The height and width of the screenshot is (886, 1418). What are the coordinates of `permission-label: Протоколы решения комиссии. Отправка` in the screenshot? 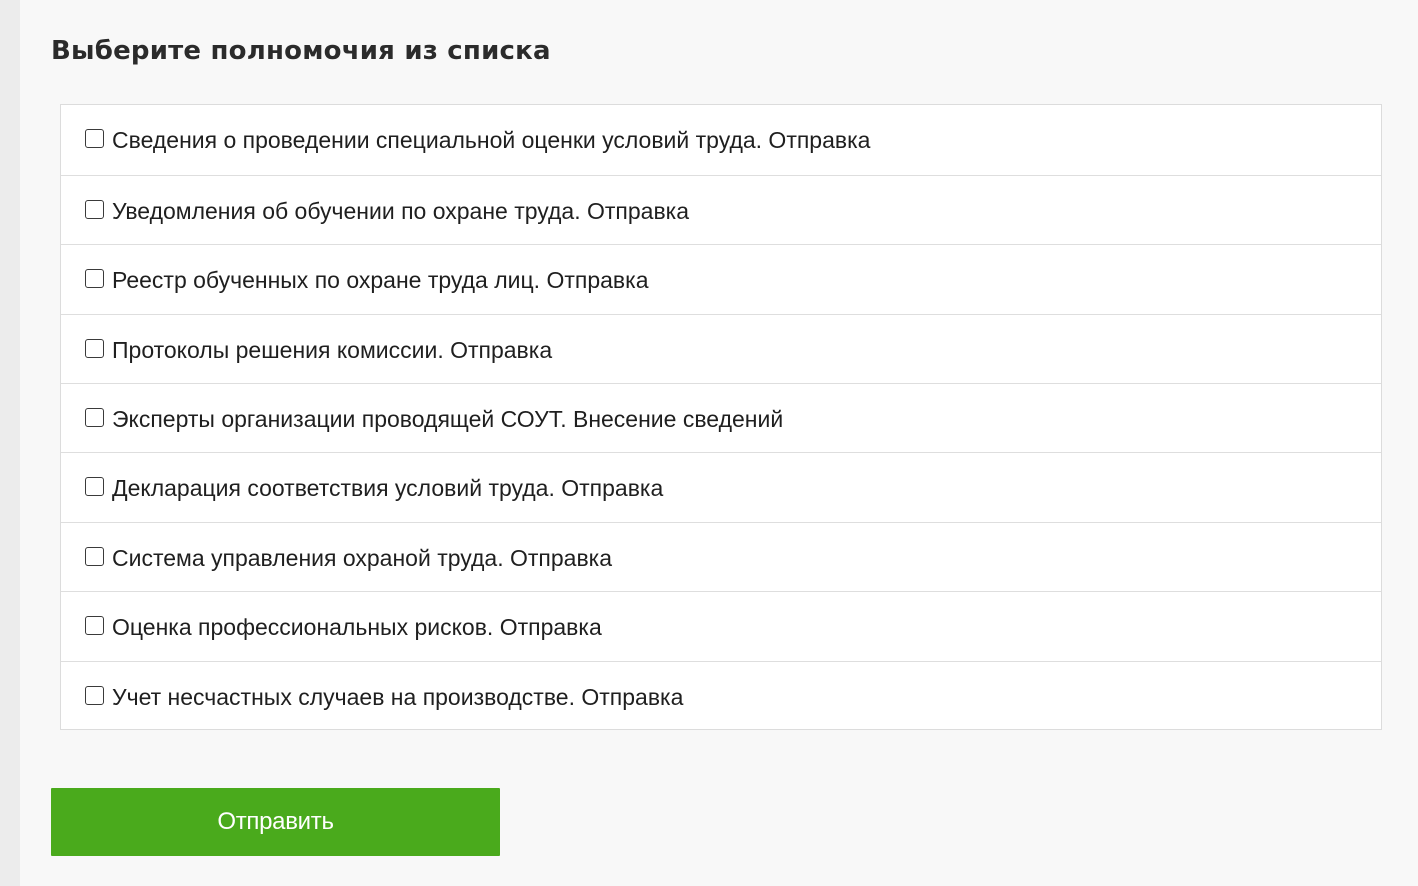 It's located at (332, 350).